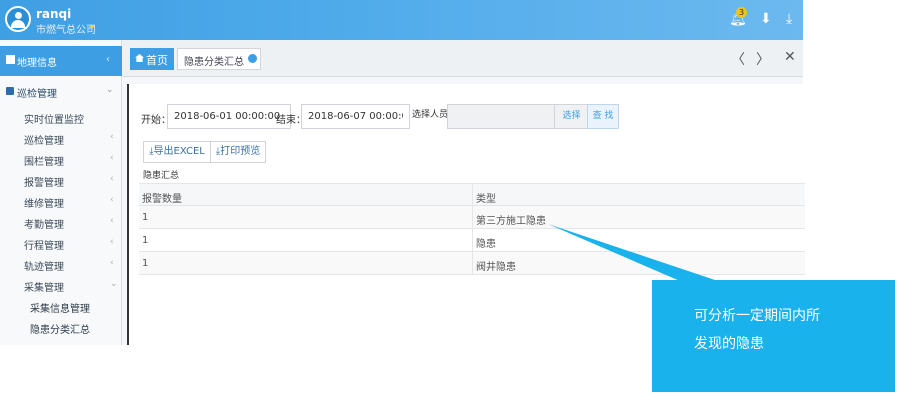 The height and width of the screenshot is (398, 899). What do you see at coordinates (511, 221) in the screenshot?
I see `table-cell: 第三方施工隐患` at bounding box center [511, 221].